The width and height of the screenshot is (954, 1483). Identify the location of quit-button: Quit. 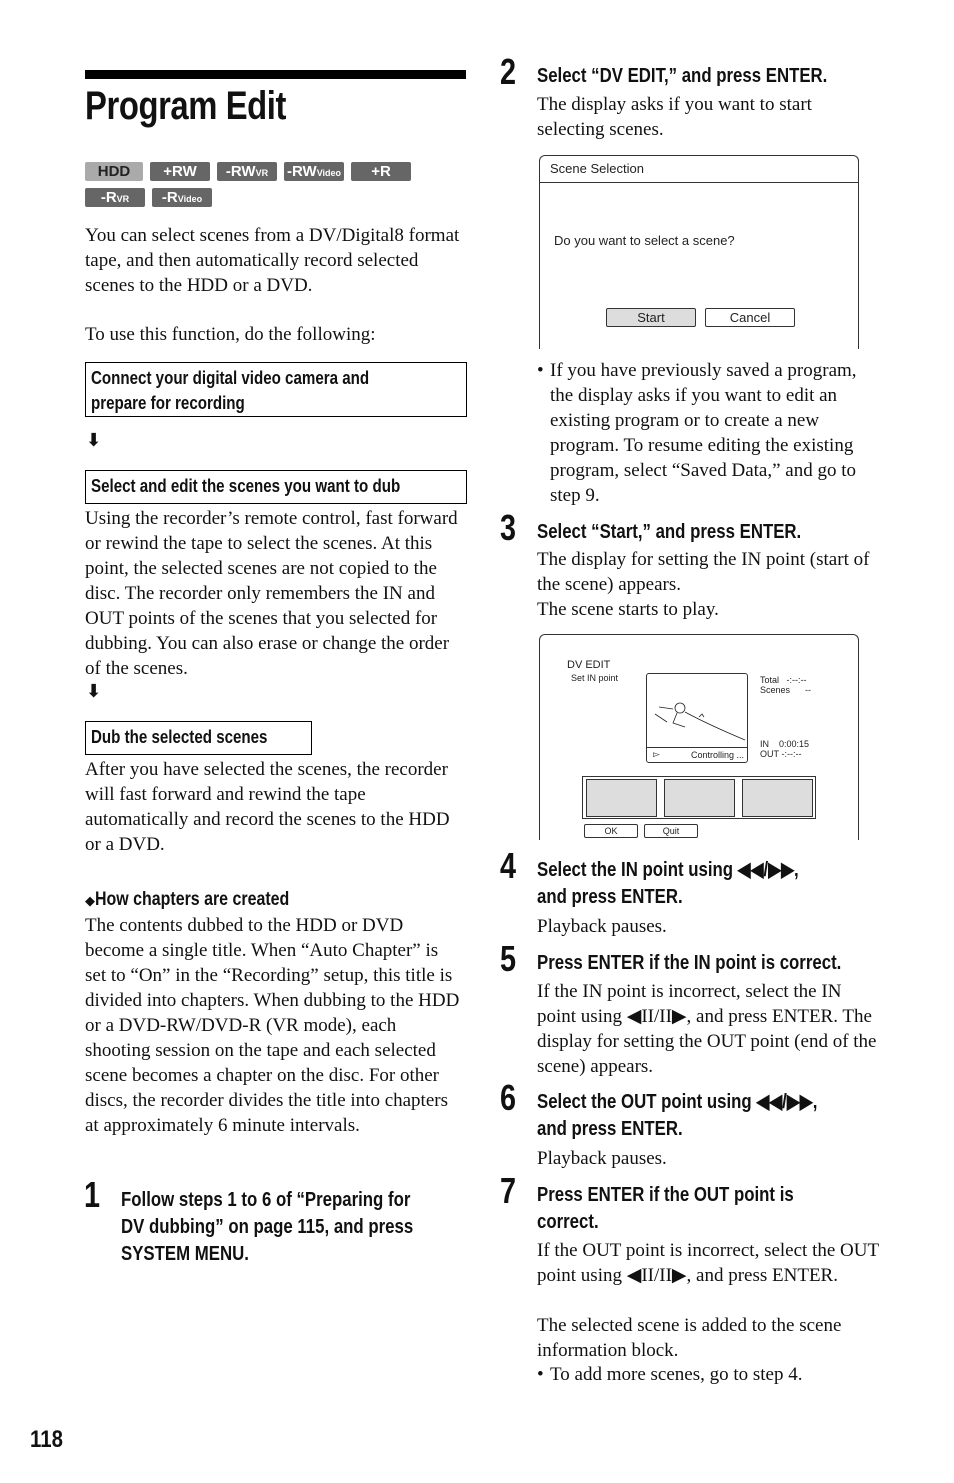
(671, 831).